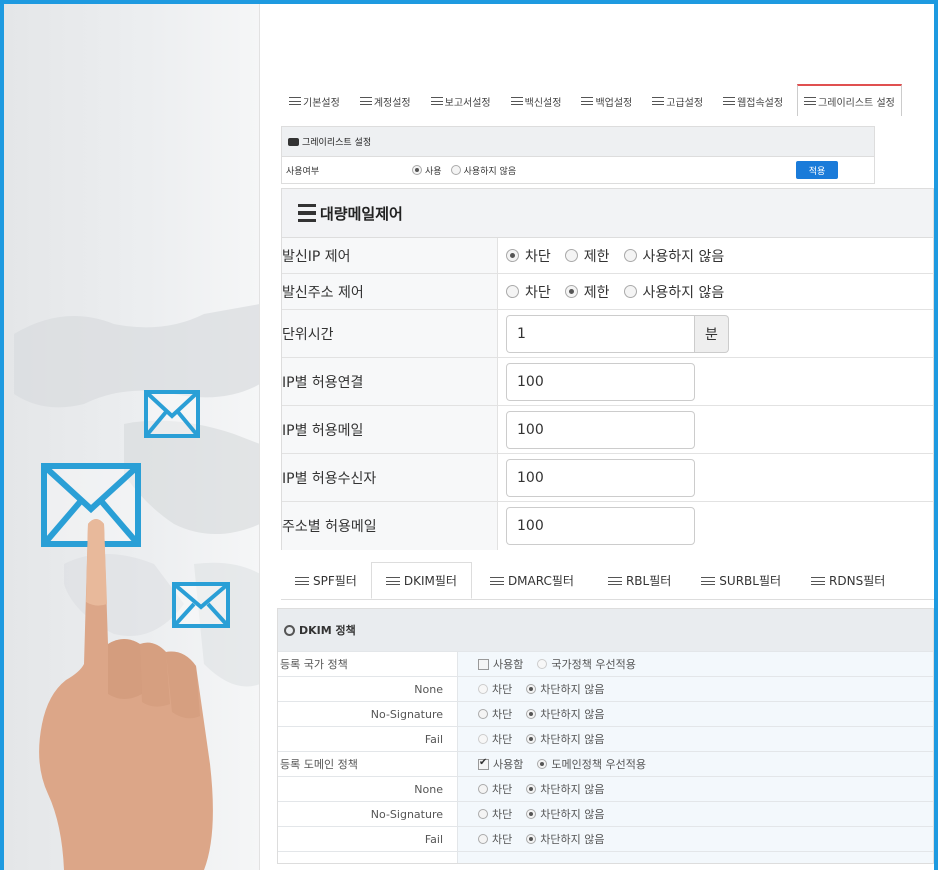 This screenshot has height=870, width=938. I want to click on ip-allowed-mails-label: IP별 허용메일, so click(390, 429).